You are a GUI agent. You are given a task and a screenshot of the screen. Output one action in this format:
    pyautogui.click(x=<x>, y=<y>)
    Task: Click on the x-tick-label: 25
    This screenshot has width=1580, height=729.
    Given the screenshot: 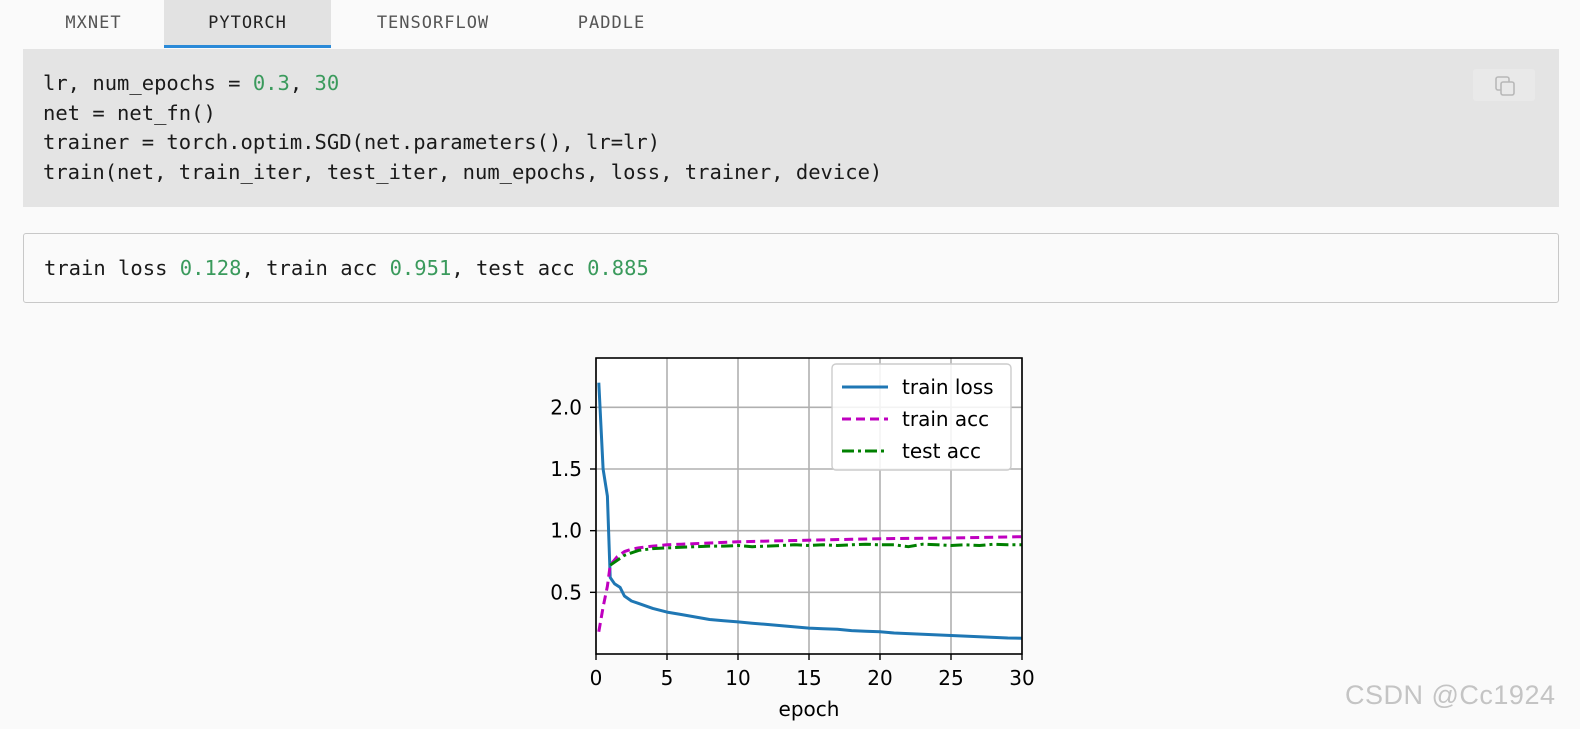 What is the action you would take?
    pyautogui.click(x=950, y=678)
    